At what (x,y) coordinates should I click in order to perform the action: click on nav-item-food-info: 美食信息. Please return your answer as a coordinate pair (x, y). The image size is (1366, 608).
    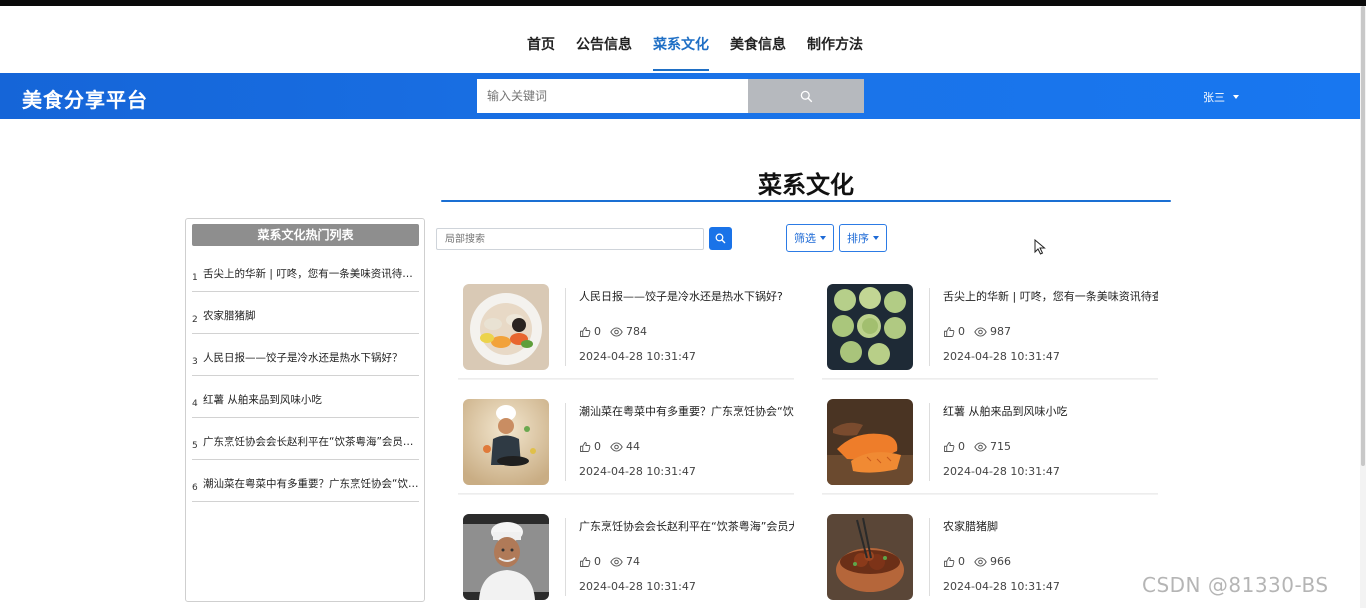
    Looking at the image, I should click on (758, 52).